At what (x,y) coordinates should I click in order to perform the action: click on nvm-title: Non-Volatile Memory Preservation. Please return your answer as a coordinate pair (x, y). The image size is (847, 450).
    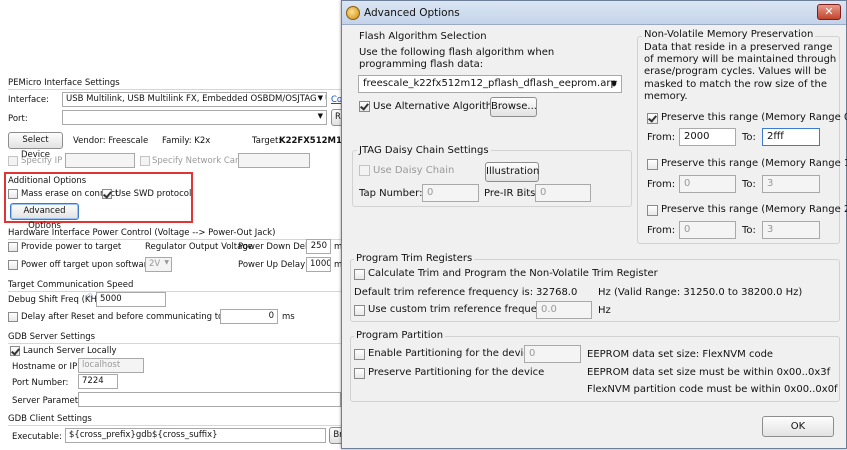
    Looking at the image, I should click on (729, 34).